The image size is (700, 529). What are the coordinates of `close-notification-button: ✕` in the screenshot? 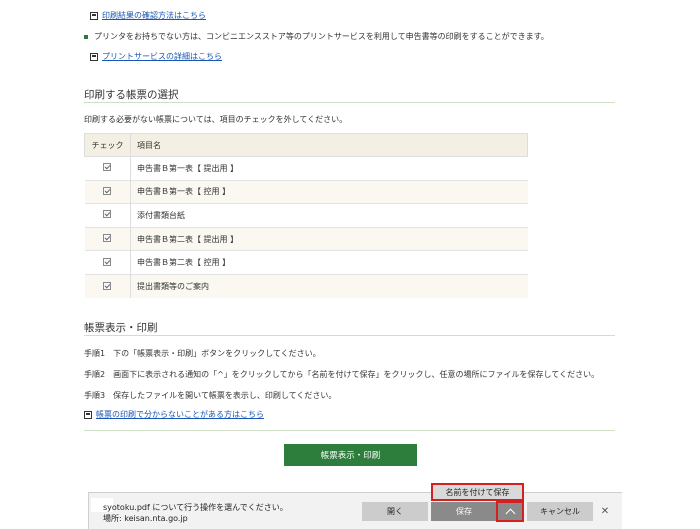 It's located at (605, 511).